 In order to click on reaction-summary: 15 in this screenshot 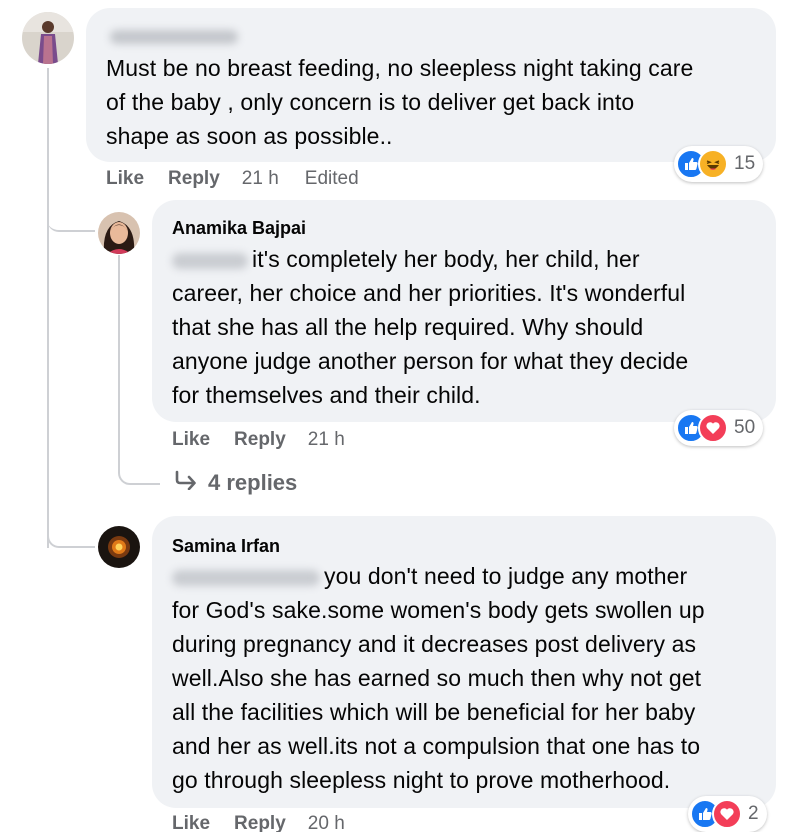, I will do `click(719, 164)`.